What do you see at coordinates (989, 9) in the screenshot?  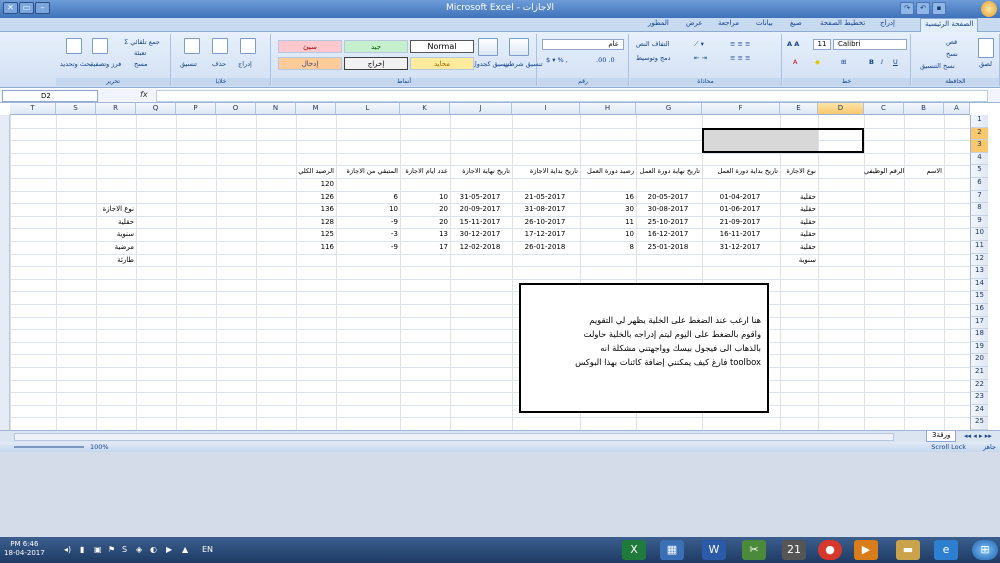 I see `office-button` at bounding box center [989, 9].